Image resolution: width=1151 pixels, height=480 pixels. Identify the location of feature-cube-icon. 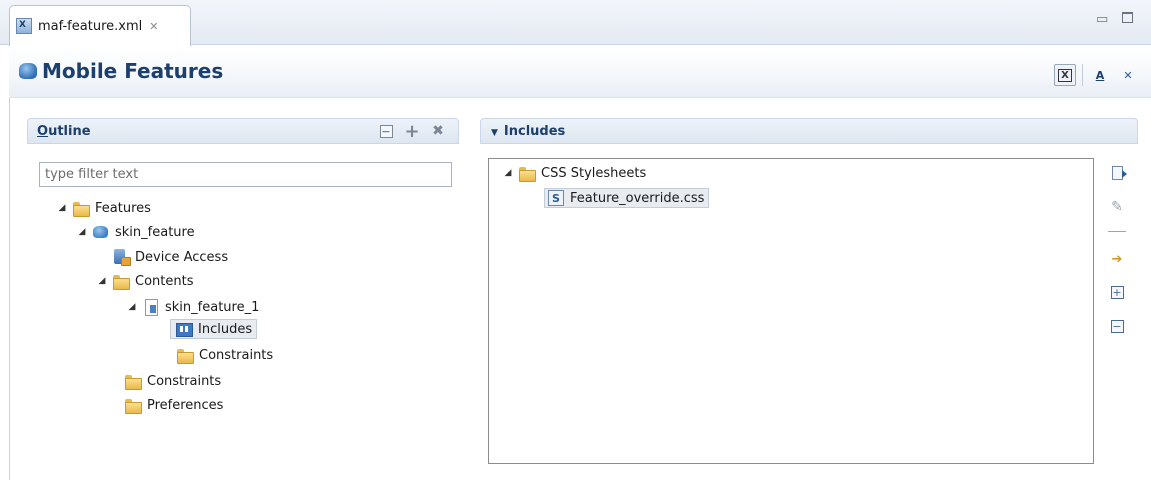
(28, 71).